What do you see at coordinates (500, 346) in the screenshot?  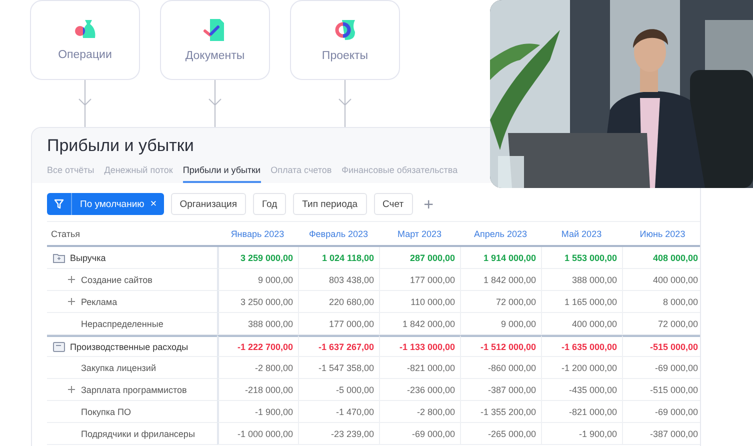 I see `table-cell: -1 512 000,00` at bounding box center [500, 346].